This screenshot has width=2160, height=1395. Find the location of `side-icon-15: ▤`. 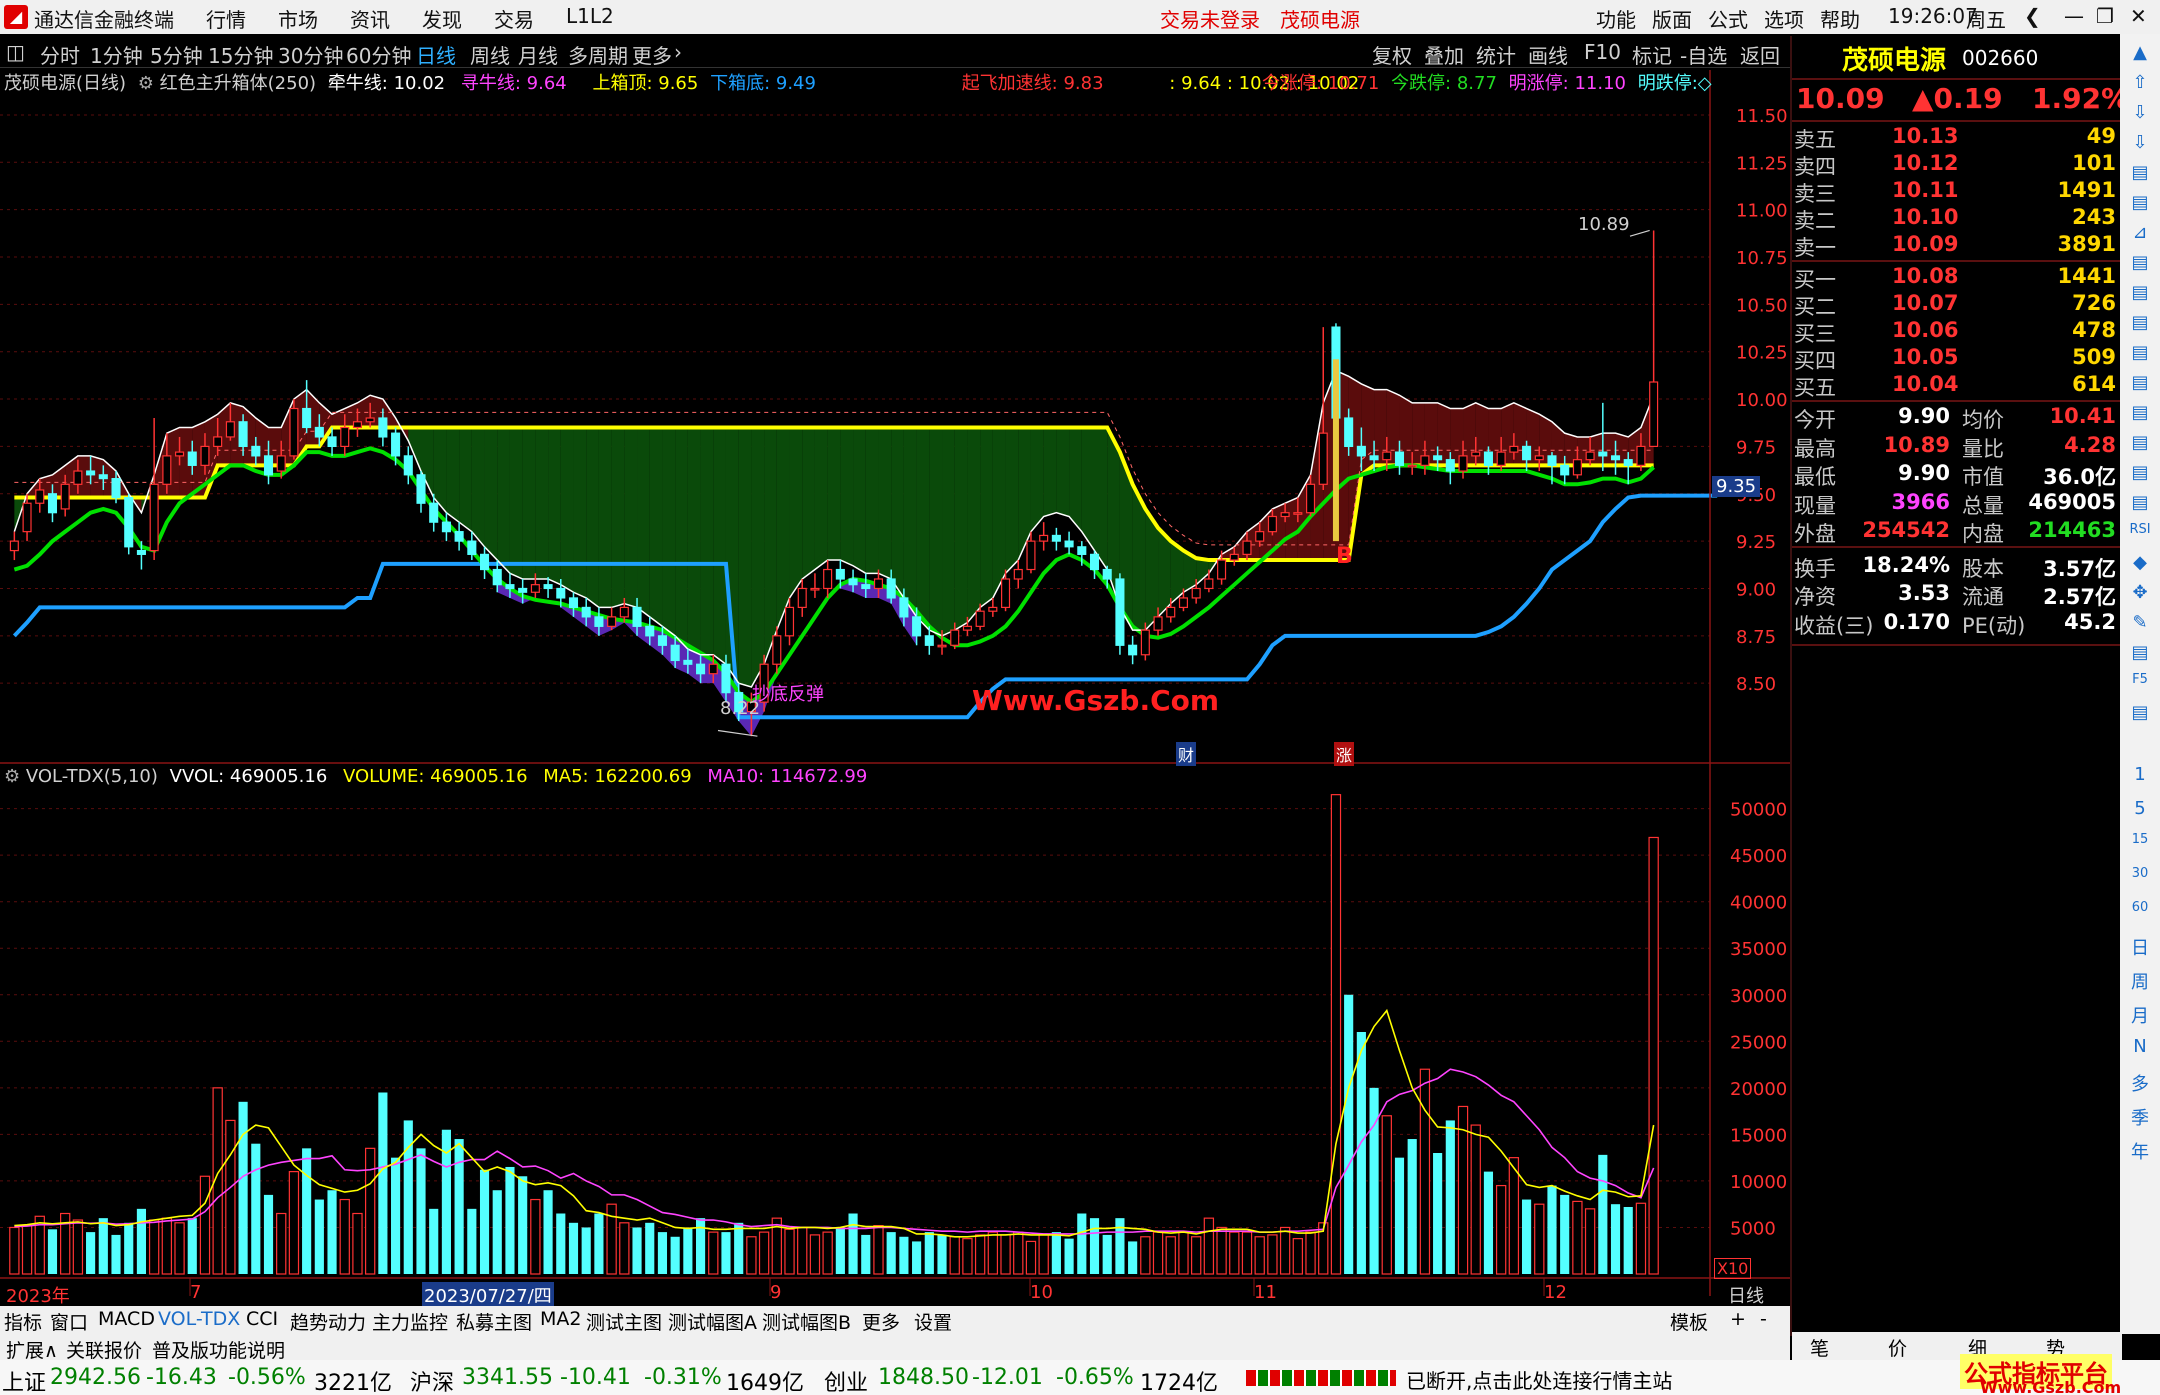

side-icon-15: ▤ is located at coordinates (2140, 504).